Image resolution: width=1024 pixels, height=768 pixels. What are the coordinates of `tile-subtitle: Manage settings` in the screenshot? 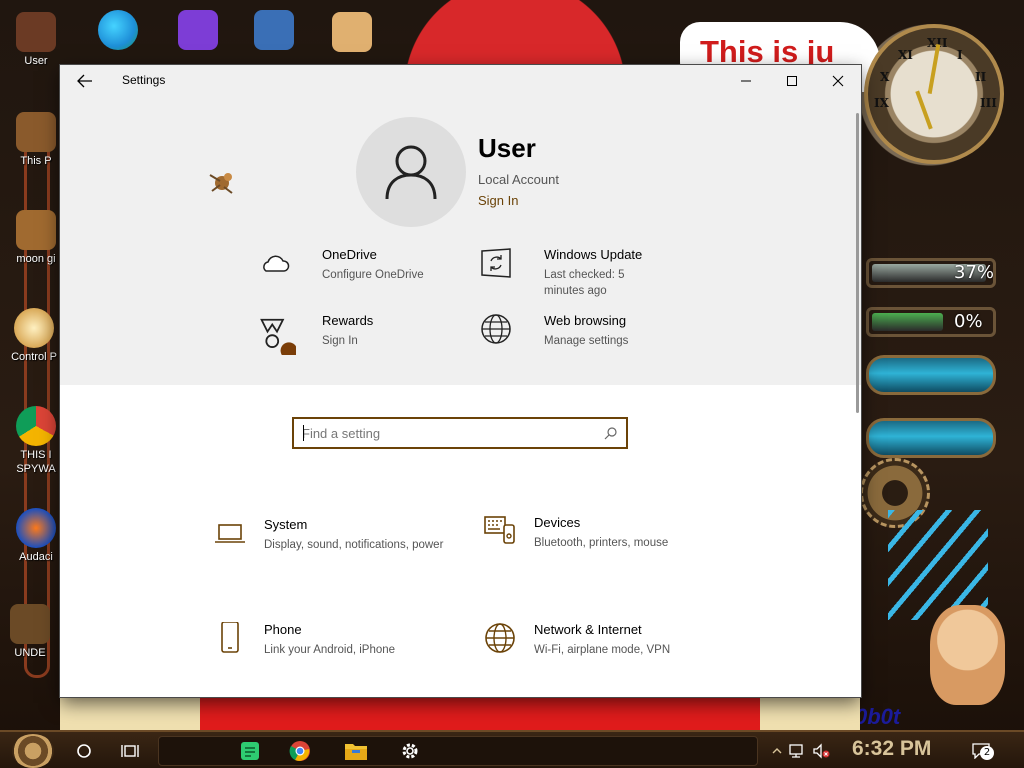 It's located at (586, 341).